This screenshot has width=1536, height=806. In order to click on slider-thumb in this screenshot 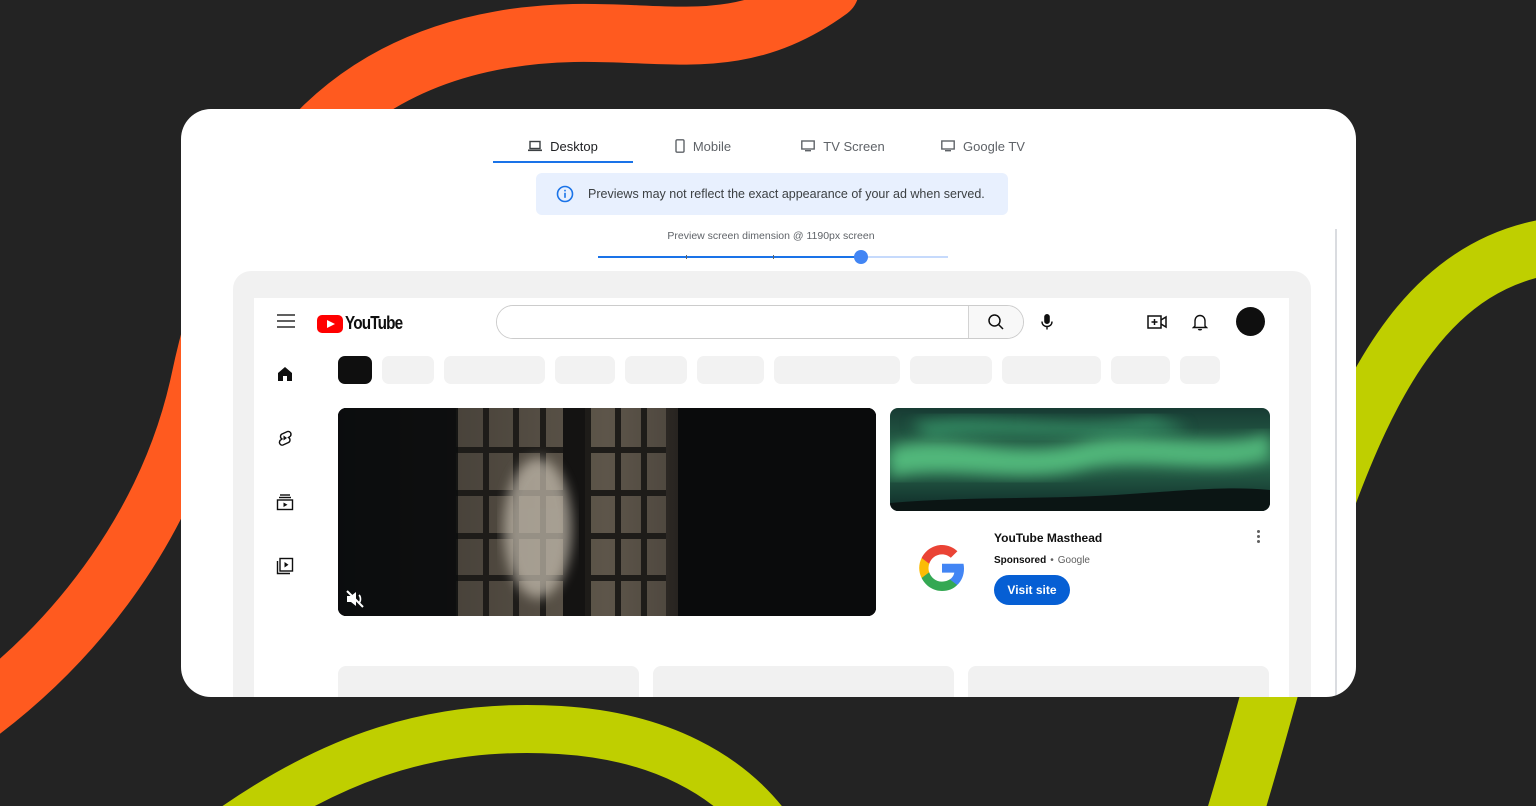, I will do `click(860, 257)`.